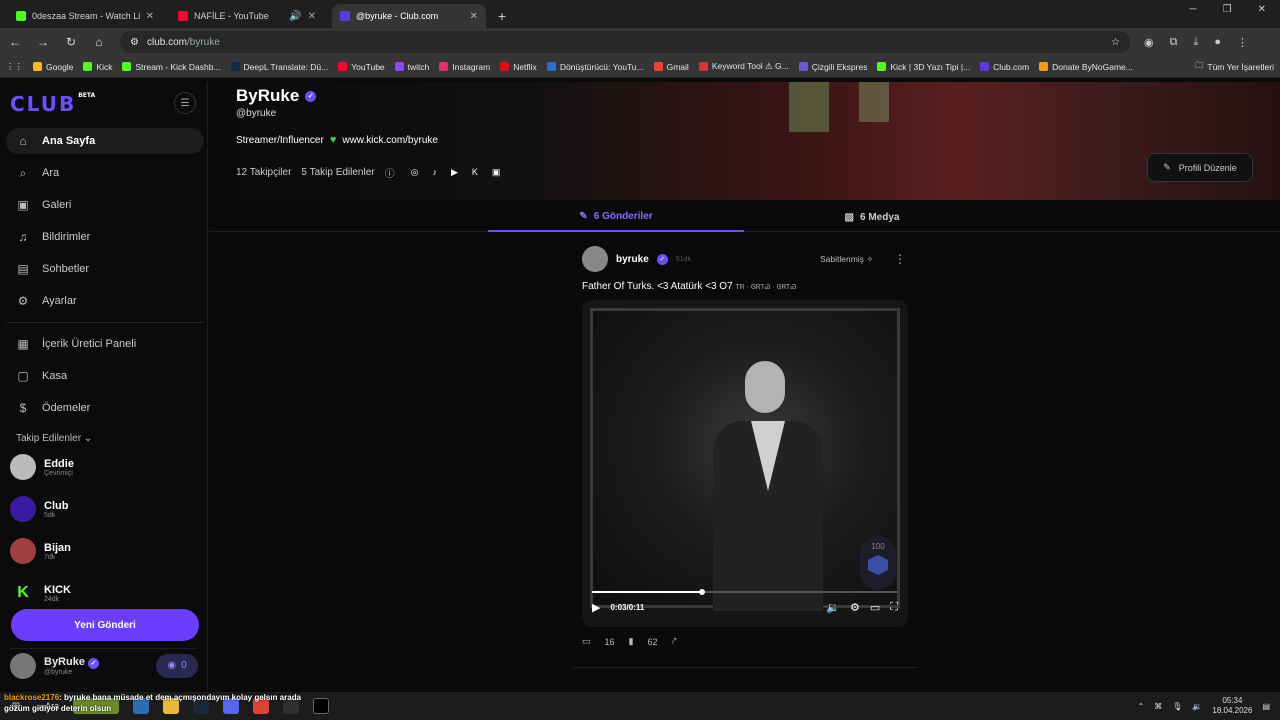 The height and width of the screenshot is (720, 1280). What do you see at coordinates (177, 665) in the screenshot?
I see `credits-badge: ◉ 0` at bounding box center [177, 665].